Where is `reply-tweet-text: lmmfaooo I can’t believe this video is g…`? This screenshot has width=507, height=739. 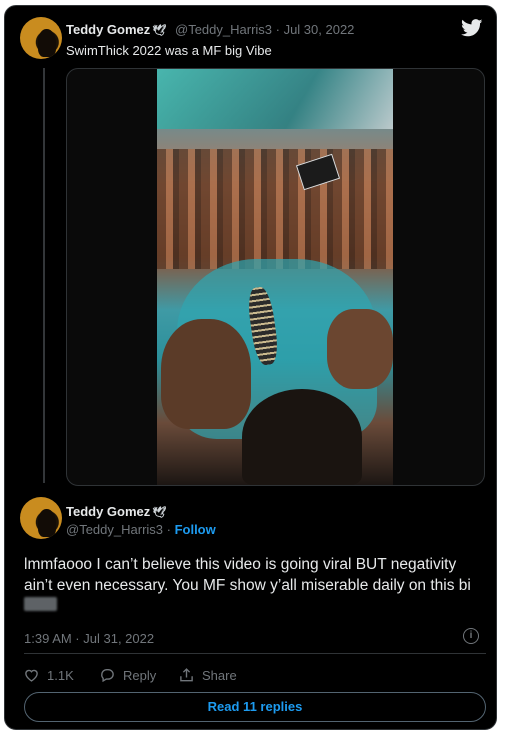
reply-tweet-text: lmmfaooo I can’t believe this video is g… is located at coordinates (254, 586).